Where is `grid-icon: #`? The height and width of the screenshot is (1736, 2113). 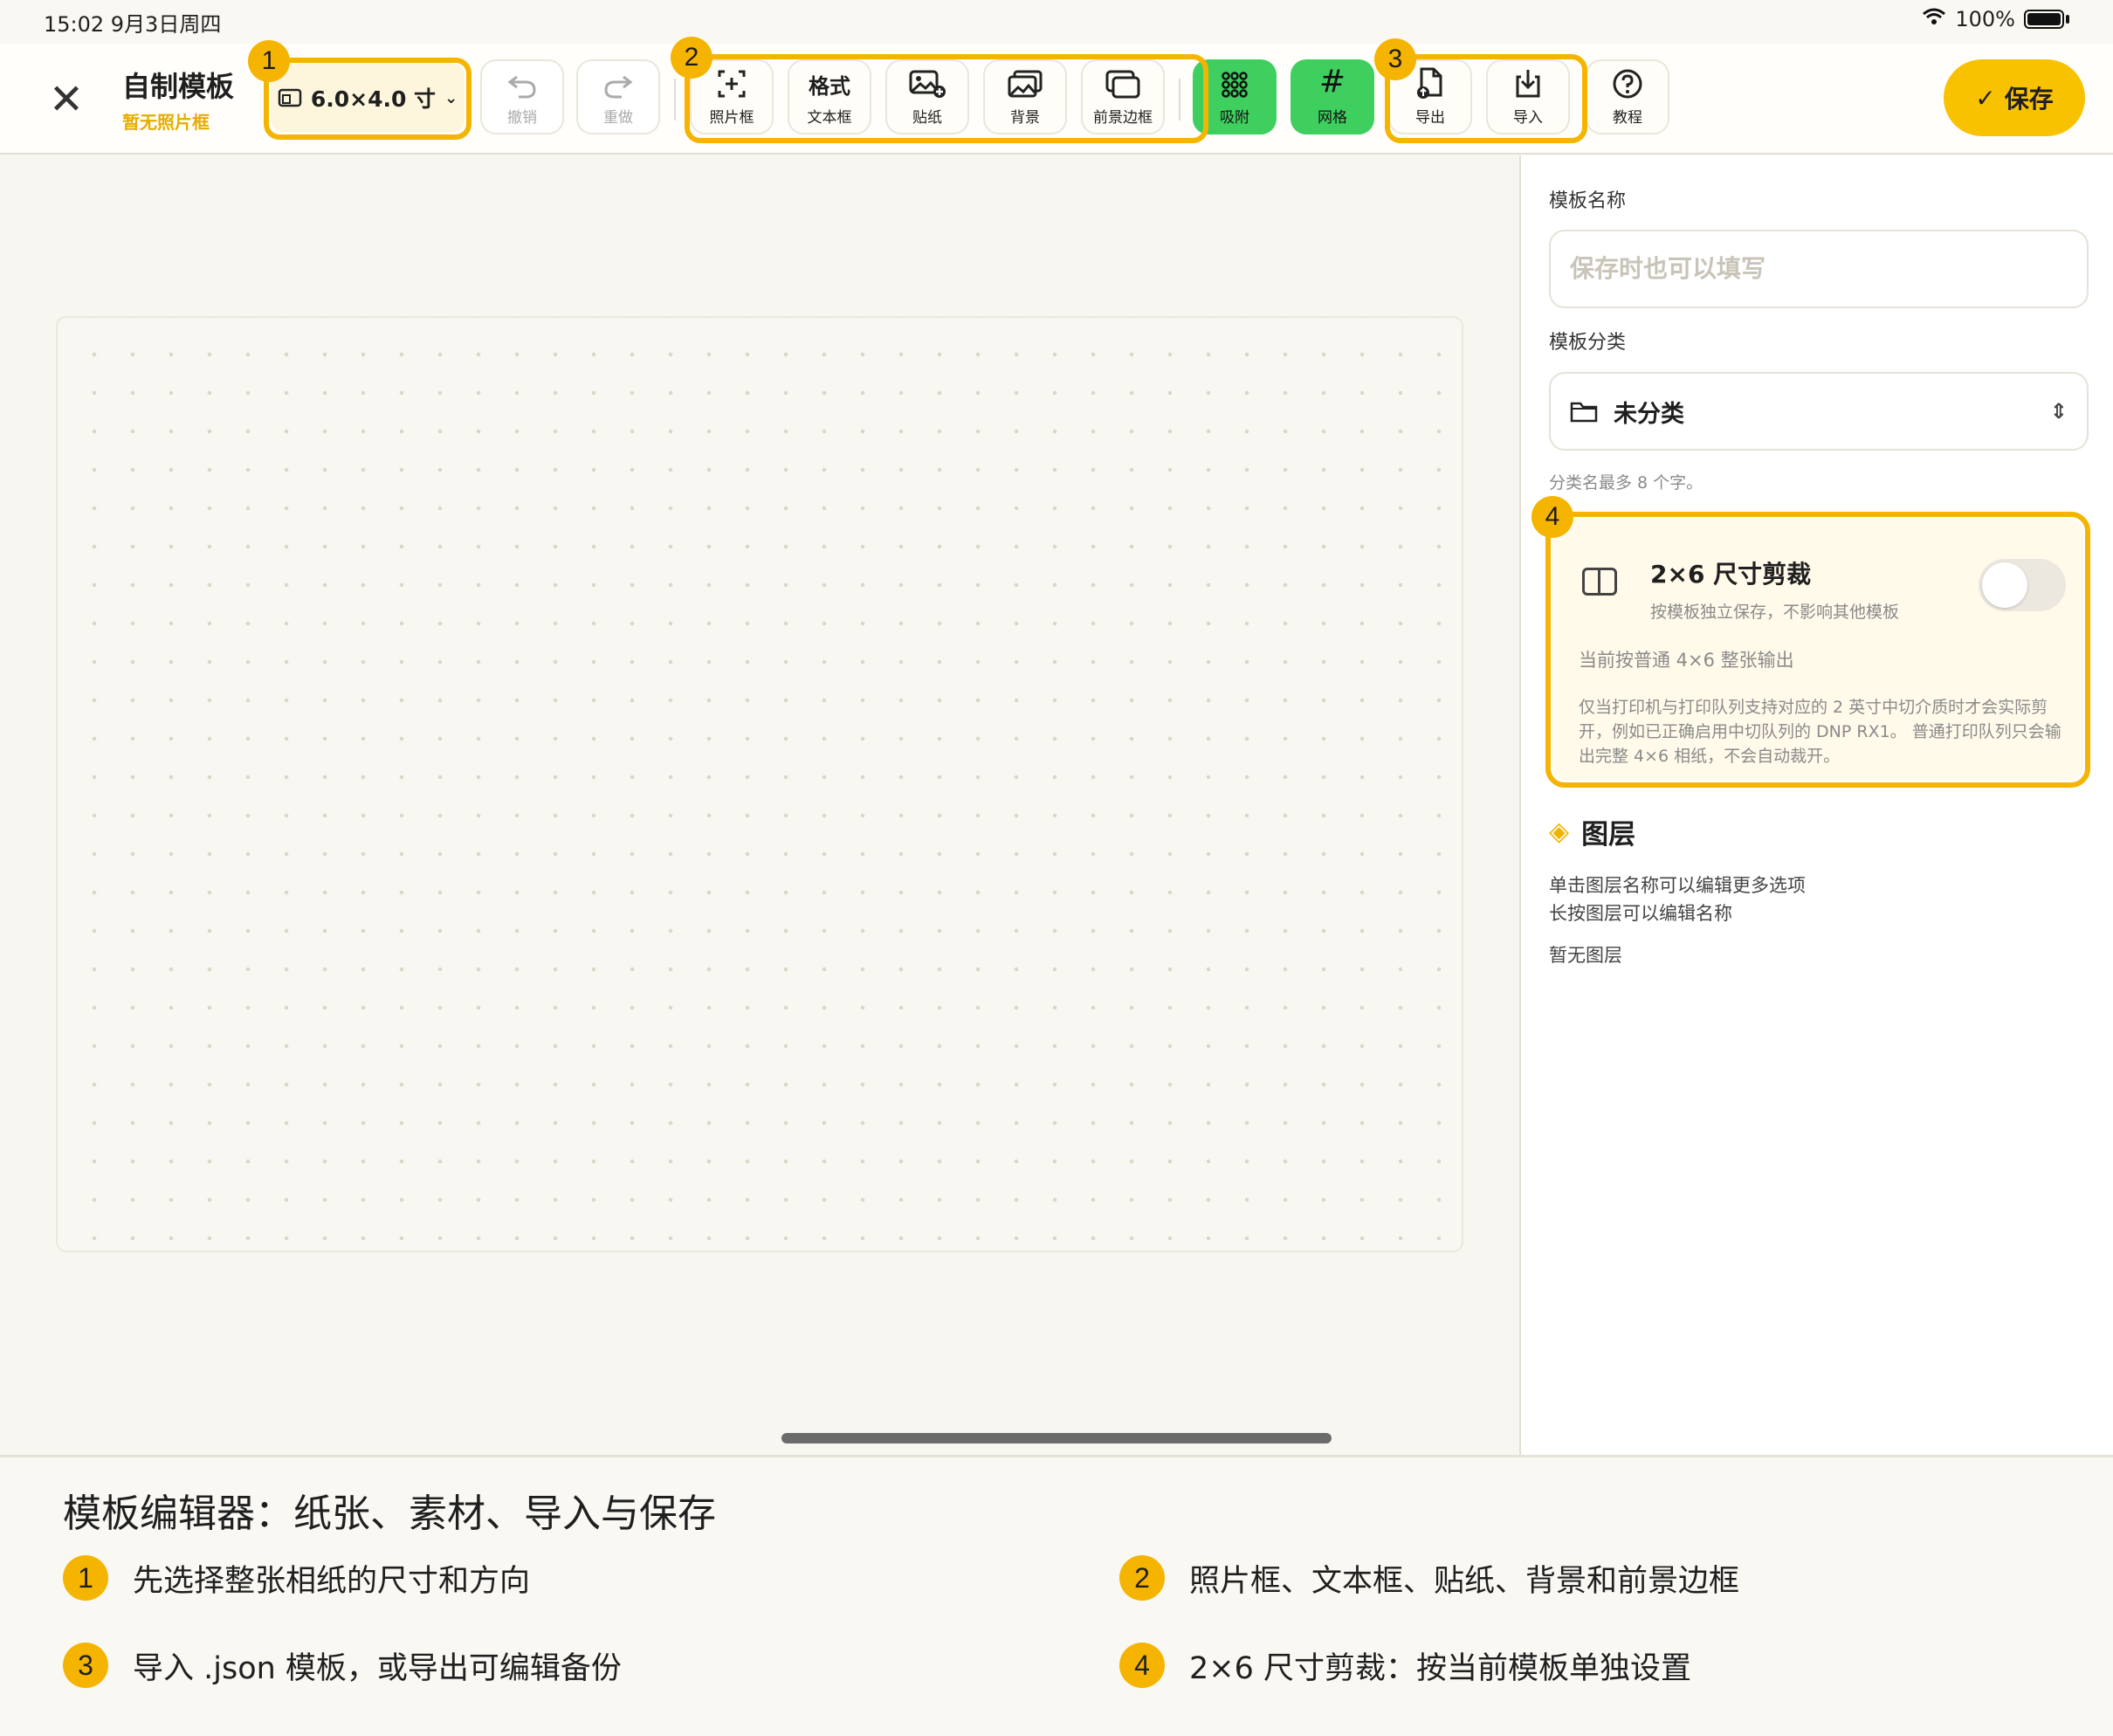
grid-icon: # is located at coordinates (1332, 82).